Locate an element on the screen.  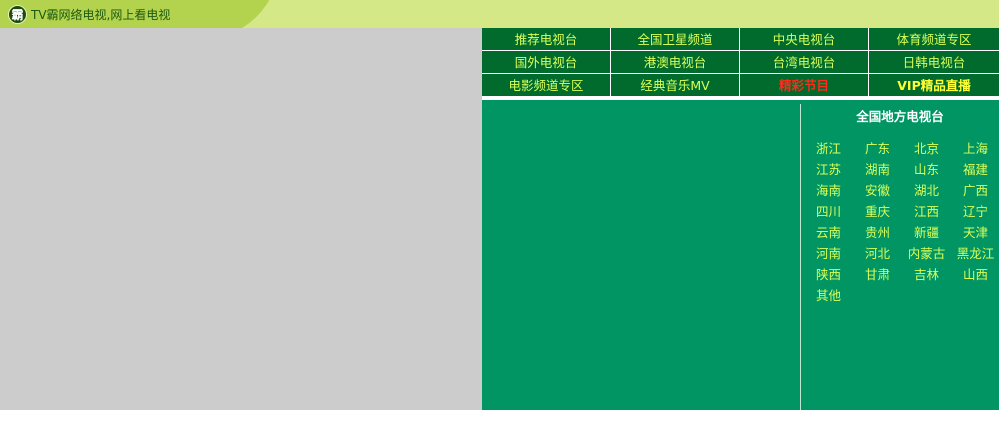
province-link: 云南 is located at coordinates (828, 232).